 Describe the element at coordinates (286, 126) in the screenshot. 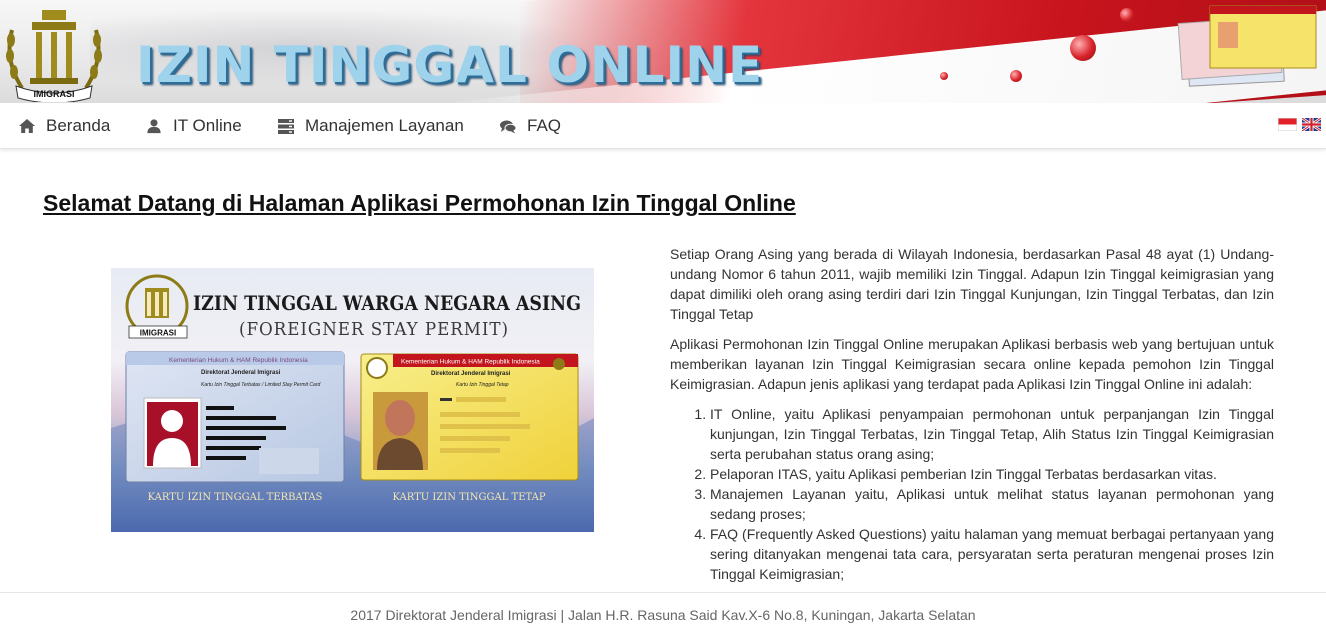

I see `server-icon` at that location.